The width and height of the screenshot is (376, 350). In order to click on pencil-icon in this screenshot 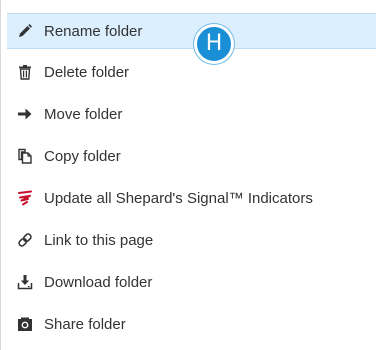, I will do `click(25, 31)`.